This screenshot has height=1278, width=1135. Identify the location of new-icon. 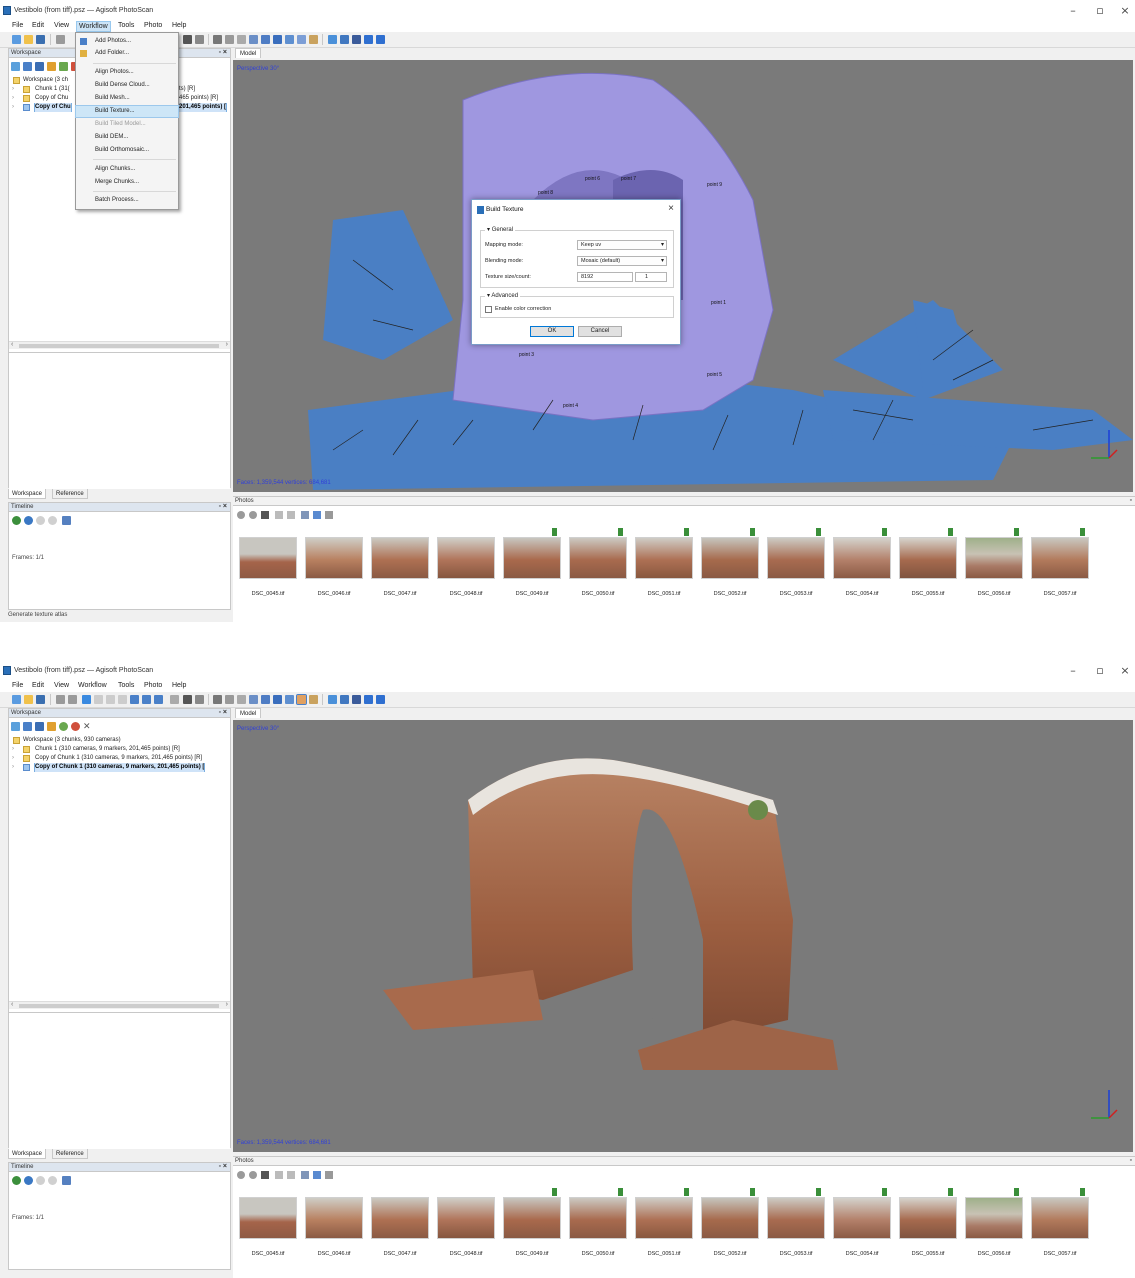
(16, 39).